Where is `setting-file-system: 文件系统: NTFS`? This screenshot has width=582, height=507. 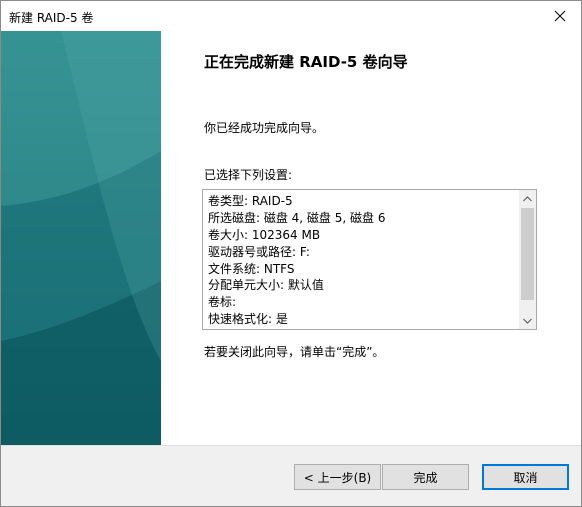
setting-file-system: 文件系统: NTFS is located at coordinates (251, 268).